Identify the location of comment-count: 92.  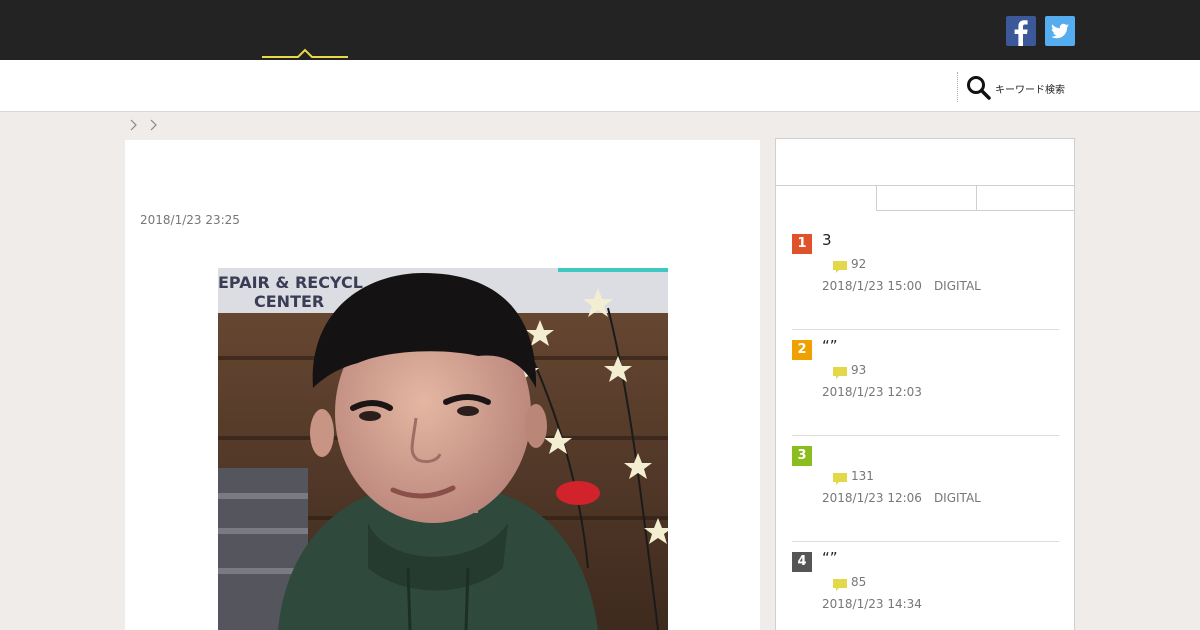
(859, 264).